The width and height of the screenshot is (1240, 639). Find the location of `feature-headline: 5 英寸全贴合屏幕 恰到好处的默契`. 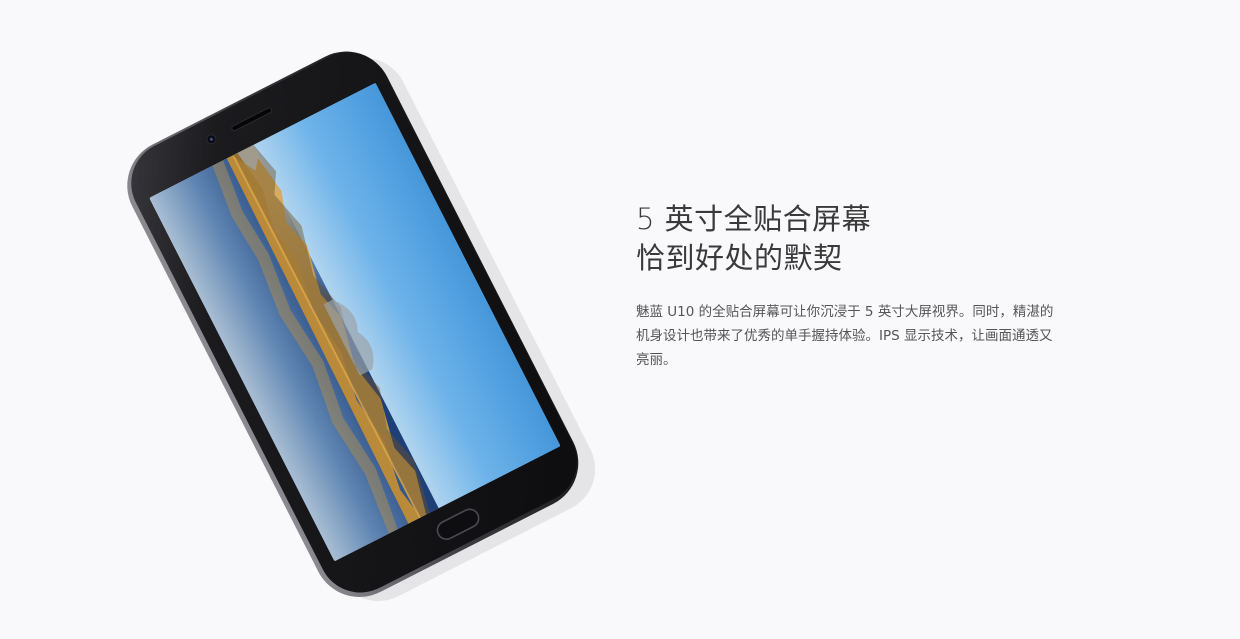

feature-headline: 5 英寸全贴合屏幕 恰到好处的默契 is located at coordinates (851, 239).